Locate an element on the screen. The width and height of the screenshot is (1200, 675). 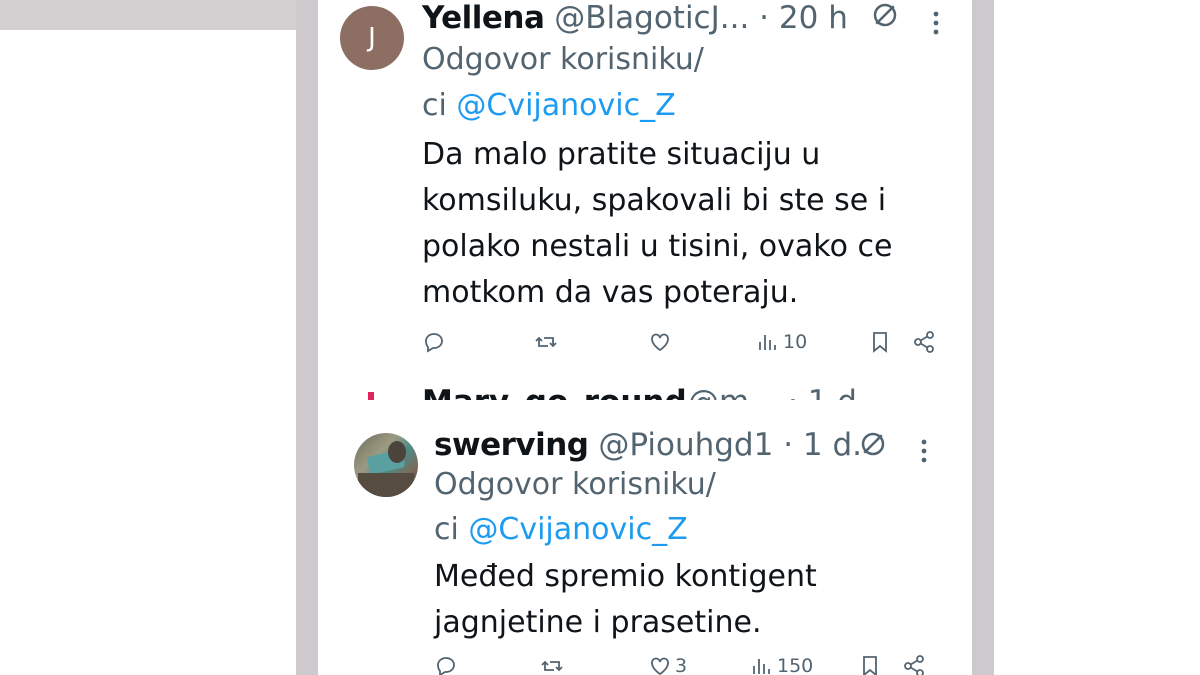
avatar-peek is located at coordinates (371, 396).